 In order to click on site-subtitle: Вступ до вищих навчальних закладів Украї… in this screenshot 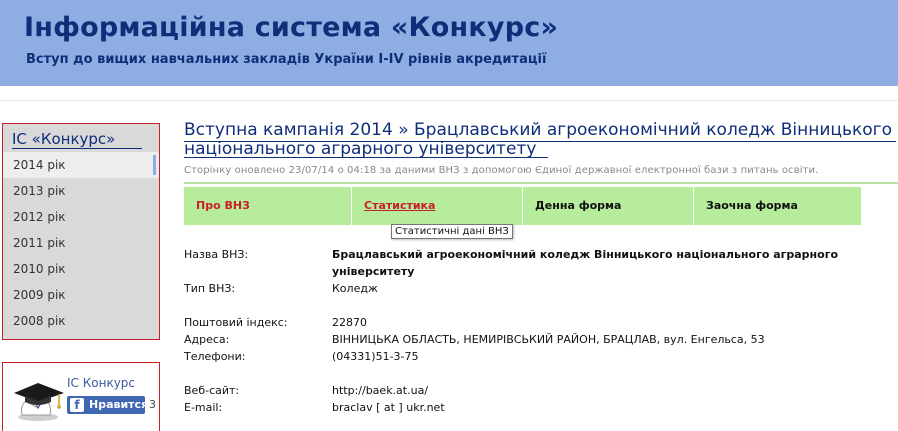, I will do `click(286, 59)`.